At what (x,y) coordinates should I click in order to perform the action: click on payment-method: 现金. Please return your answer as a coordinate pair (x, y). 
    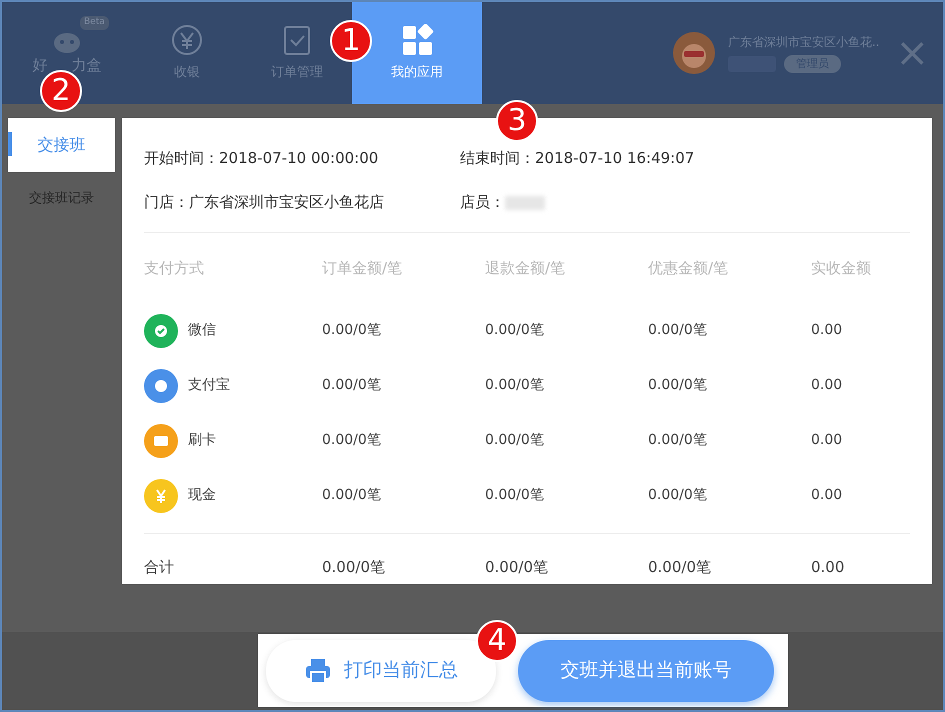
    Looking at the image, I should click on (202, 495).